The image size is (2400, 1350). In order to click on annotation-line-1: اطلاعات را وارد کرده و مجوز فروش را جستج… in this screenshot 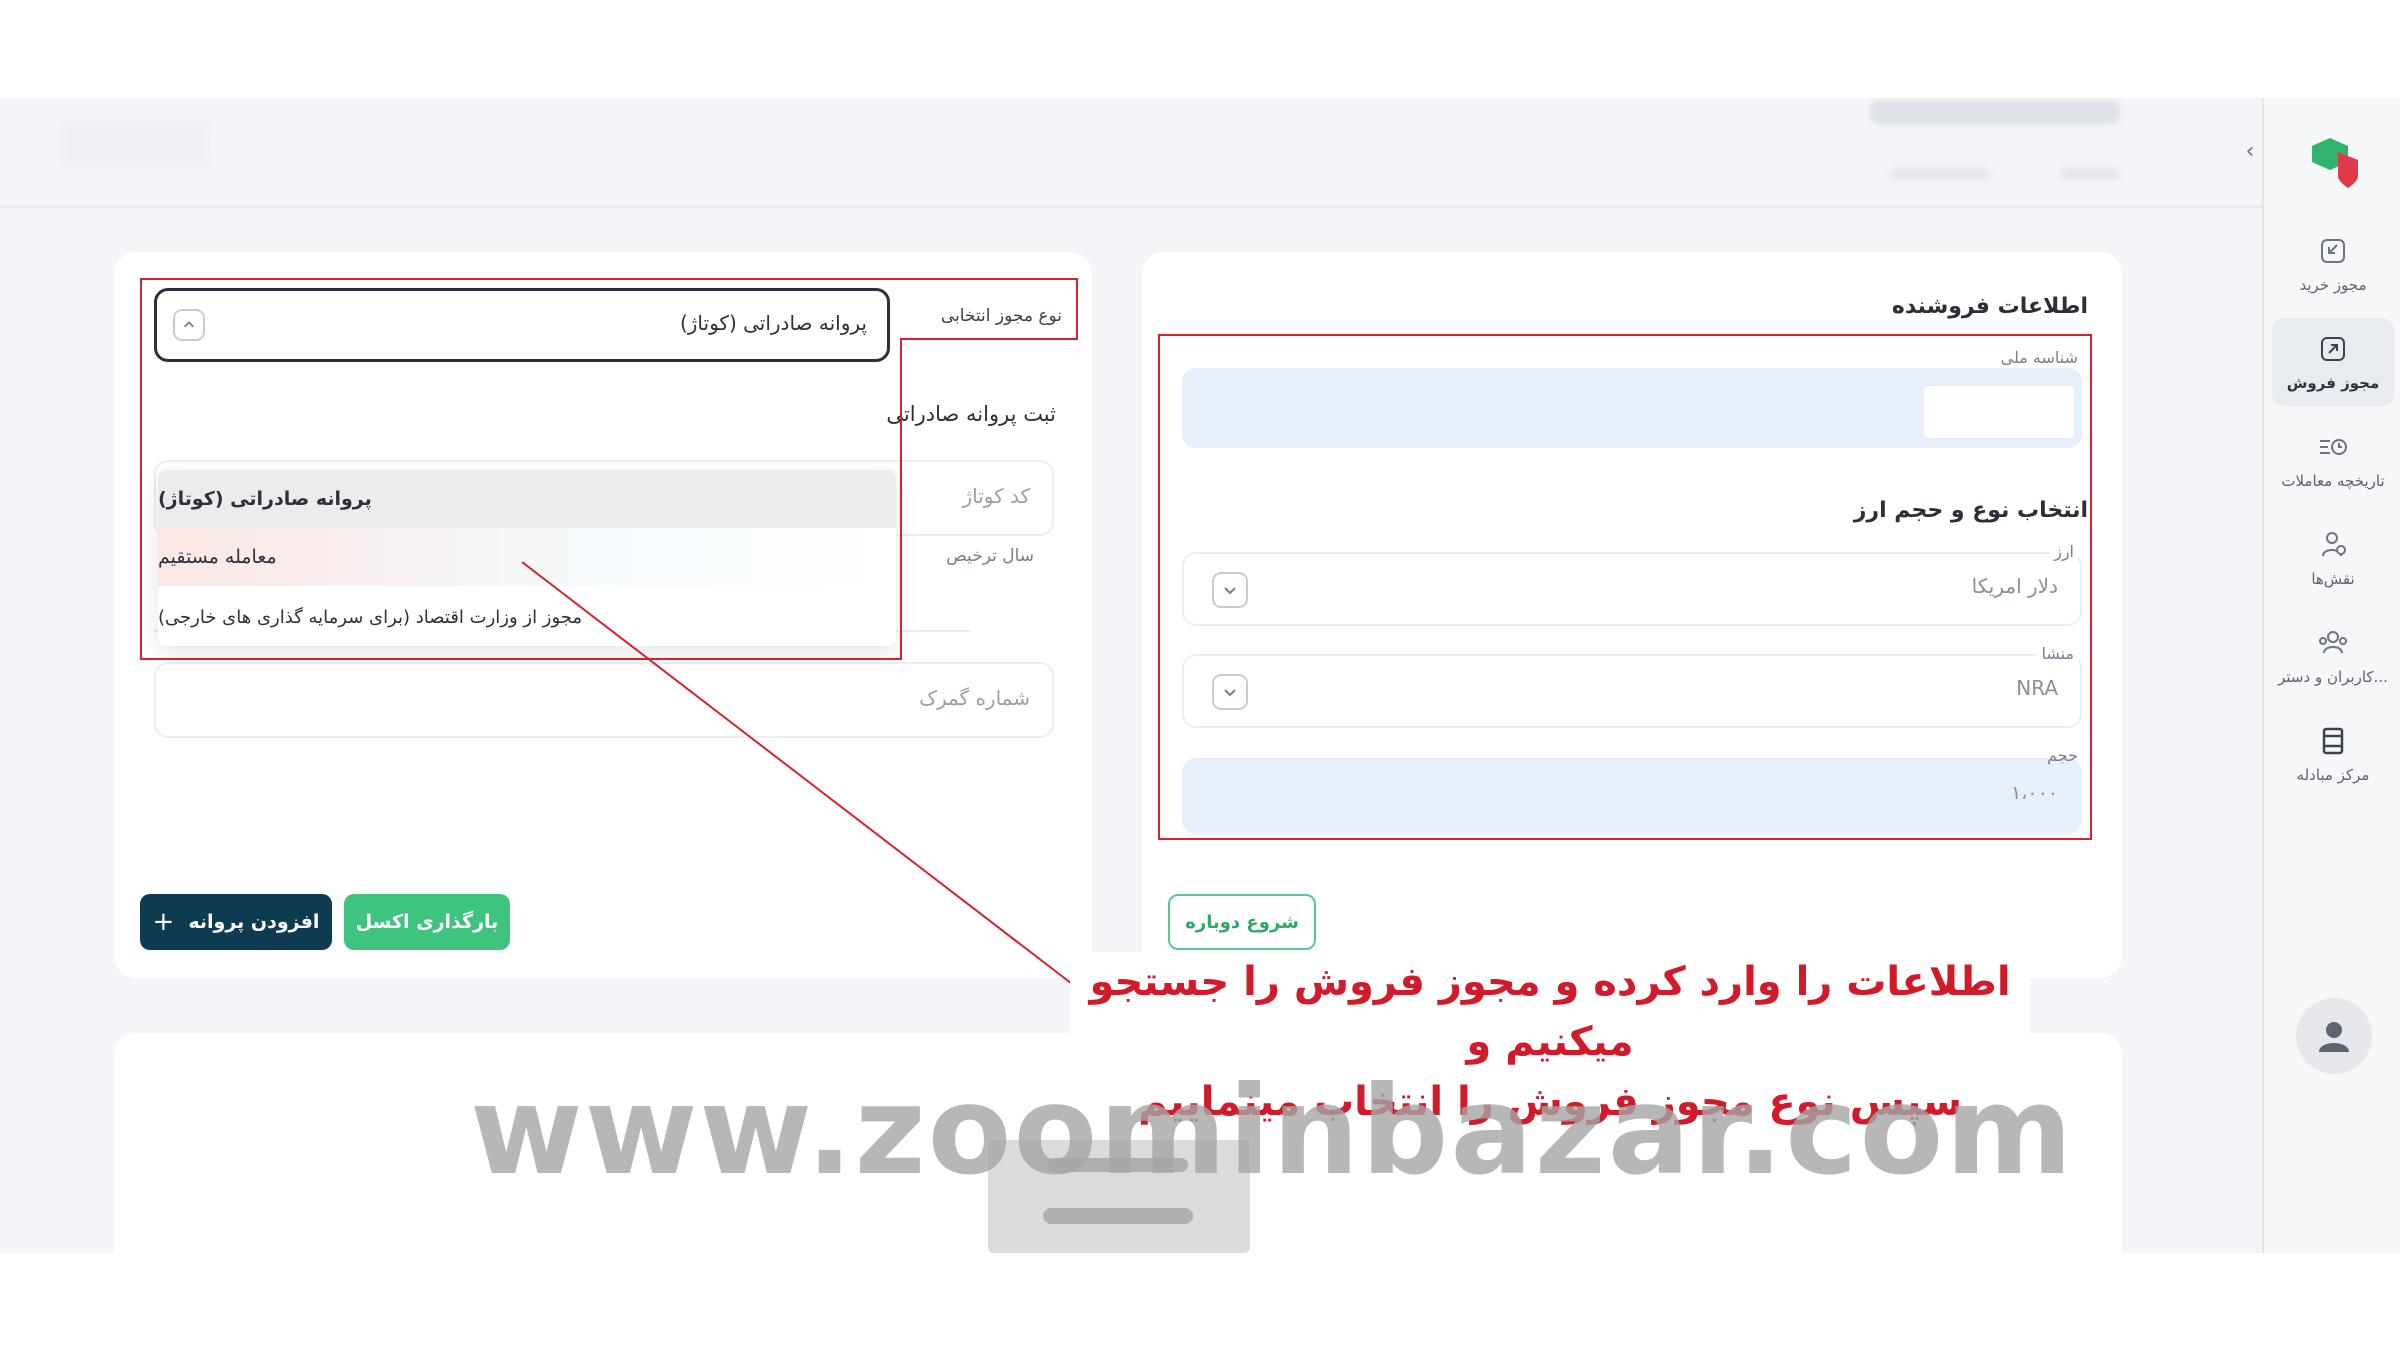, I will do `click(1550, 1012)`.